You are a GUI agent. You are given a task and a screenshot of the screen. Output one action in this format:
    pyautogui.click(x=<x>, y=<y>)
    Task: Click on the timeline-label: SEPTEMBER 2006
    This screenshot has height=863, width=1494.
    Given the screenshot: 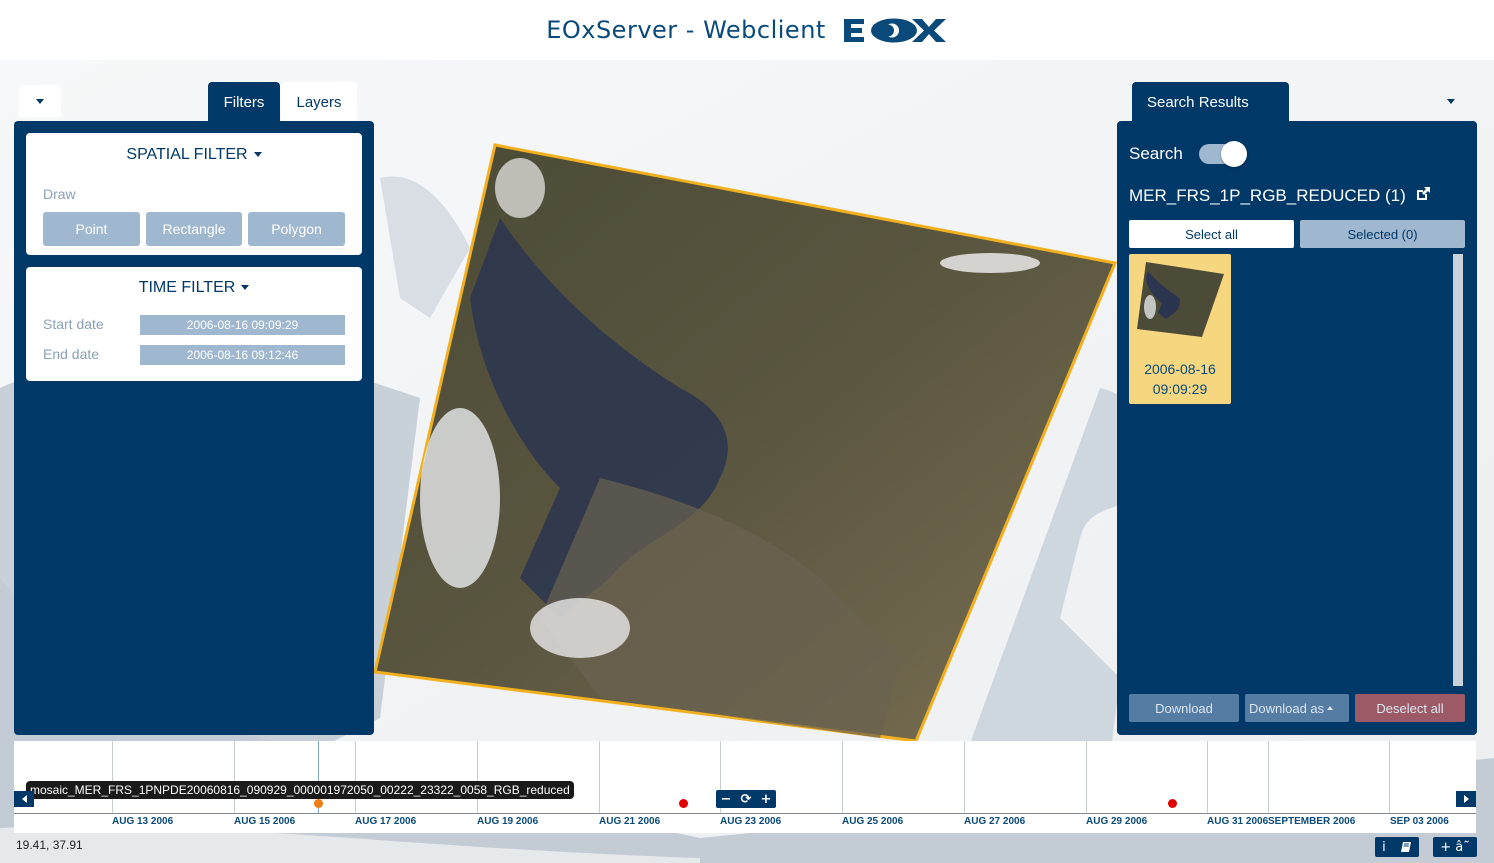 What is the action you would take?
    pyautogui.click(x=1312, y=821)
    